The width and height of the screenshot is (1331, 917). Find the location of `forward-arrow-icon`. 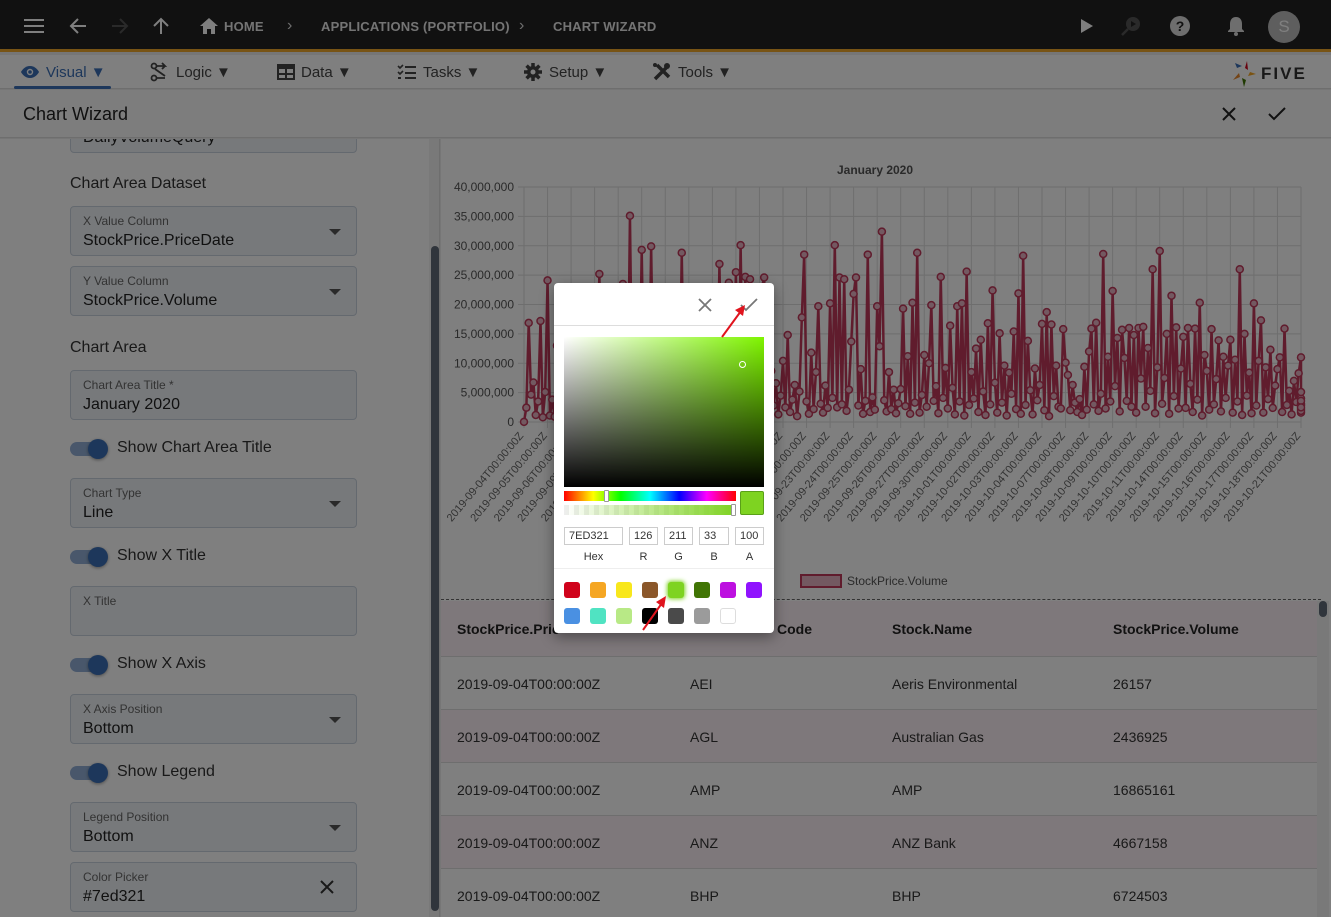

forward-arrow-icon is located at coordinates (120, 26).